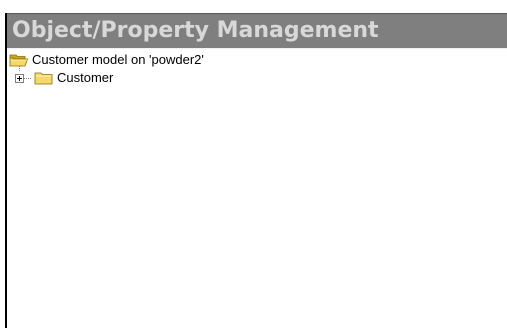  Describe the element at coordinates (43, 78) in the screenshot. I see `folder-icon` at that location.